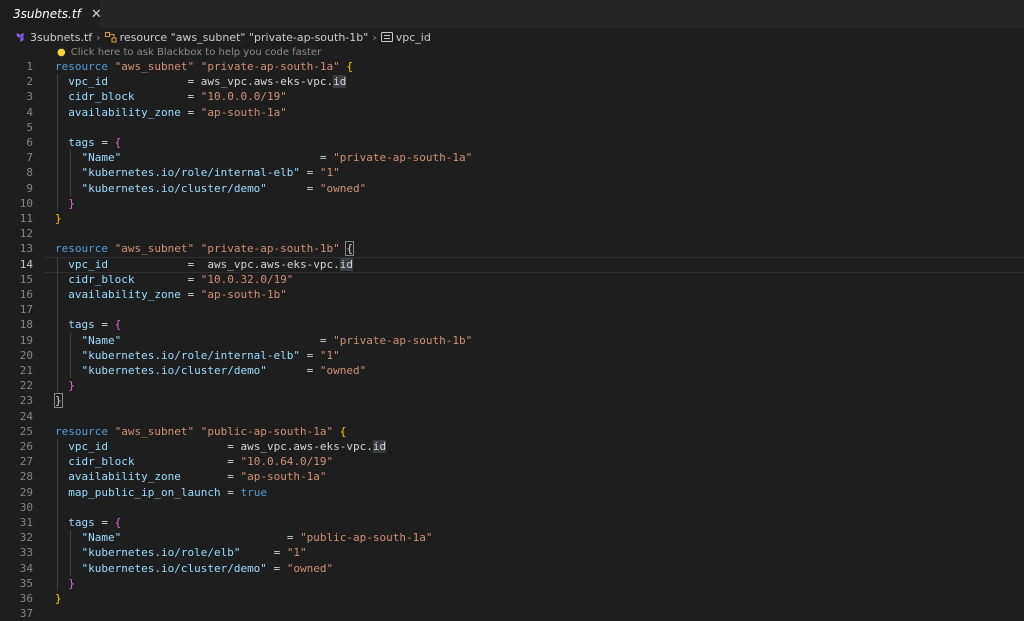  I want to click on code-line: 36}, so click(512, 598).